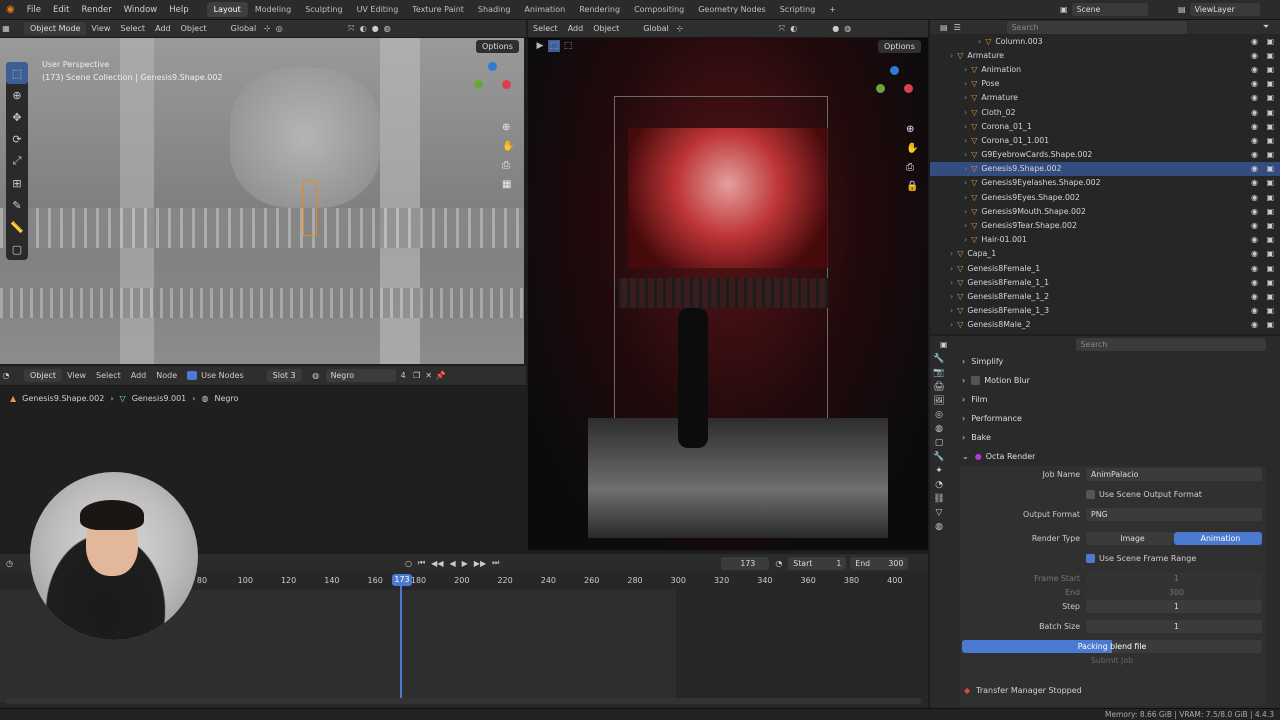 This screenshot has height=720, width=1280. Describe the element at coordinates (226, 398) in the screenshot. I see `breadcrumb-material: Negro` at that location.